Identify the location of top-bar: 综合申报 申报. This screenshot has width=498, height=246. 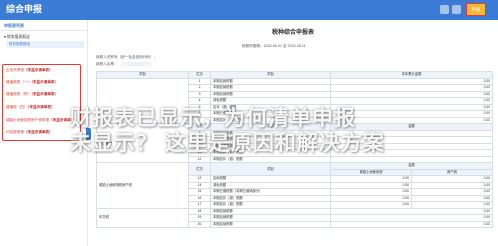
(249, 10).